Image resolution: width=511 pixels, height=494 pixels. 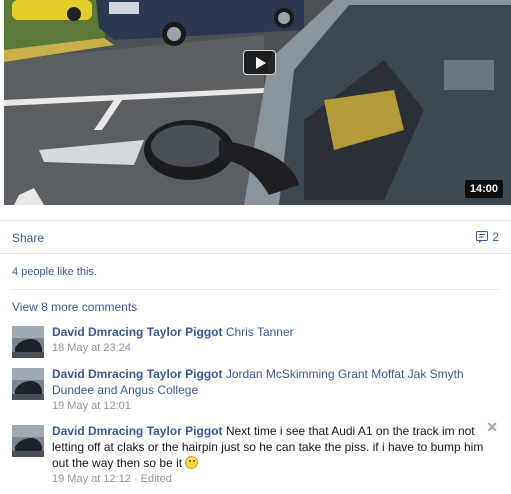 What do you see at coordinates (495, 237) in the screenshot?
I see `comment-count: 2` at bounding box center [495, 237].